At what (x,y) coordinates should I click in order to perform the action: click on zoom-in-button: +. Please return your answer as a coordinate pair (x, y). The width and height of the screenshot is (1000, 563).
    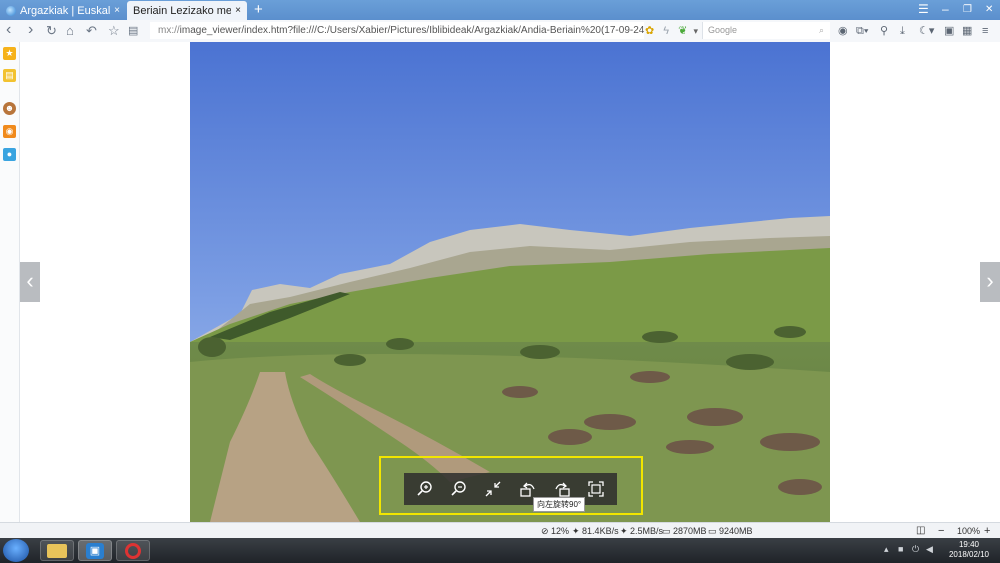
    Looking at the image, I should click on (987, 531).